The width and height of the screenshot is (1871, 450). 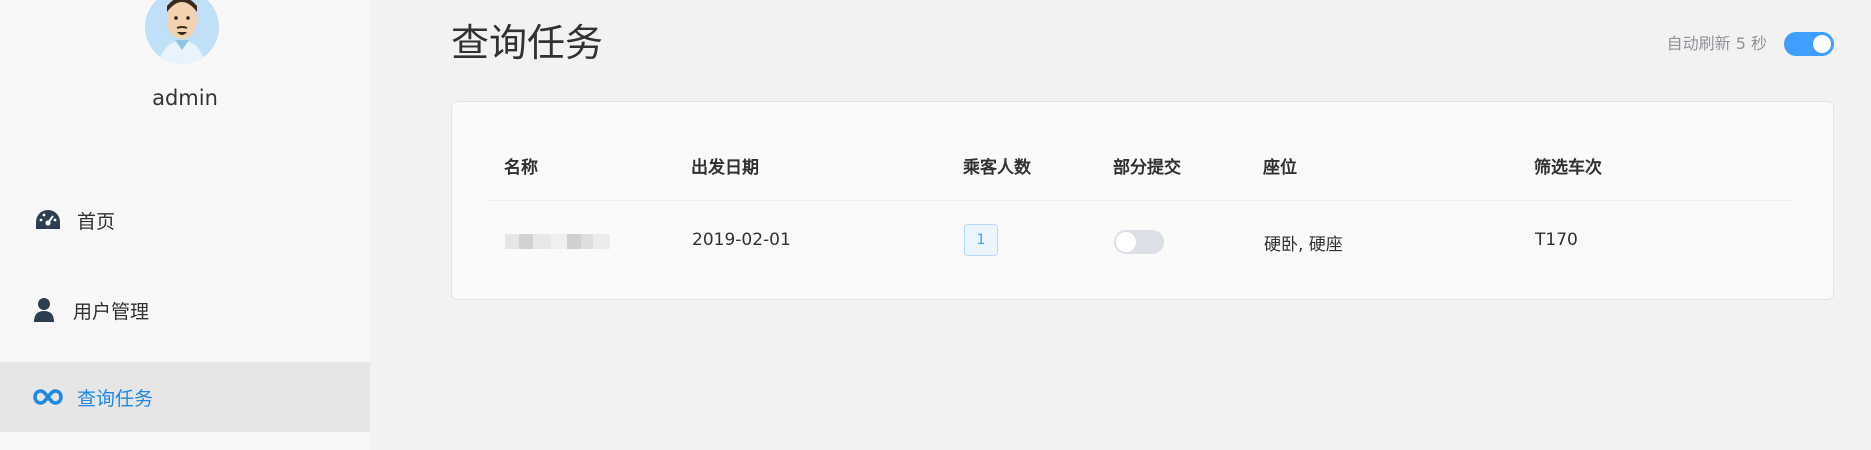 What do you see at coordinates (185, 220) in the screenshot?
I see `sidebar-item-home: 首页` at bounding box center [185, 220].